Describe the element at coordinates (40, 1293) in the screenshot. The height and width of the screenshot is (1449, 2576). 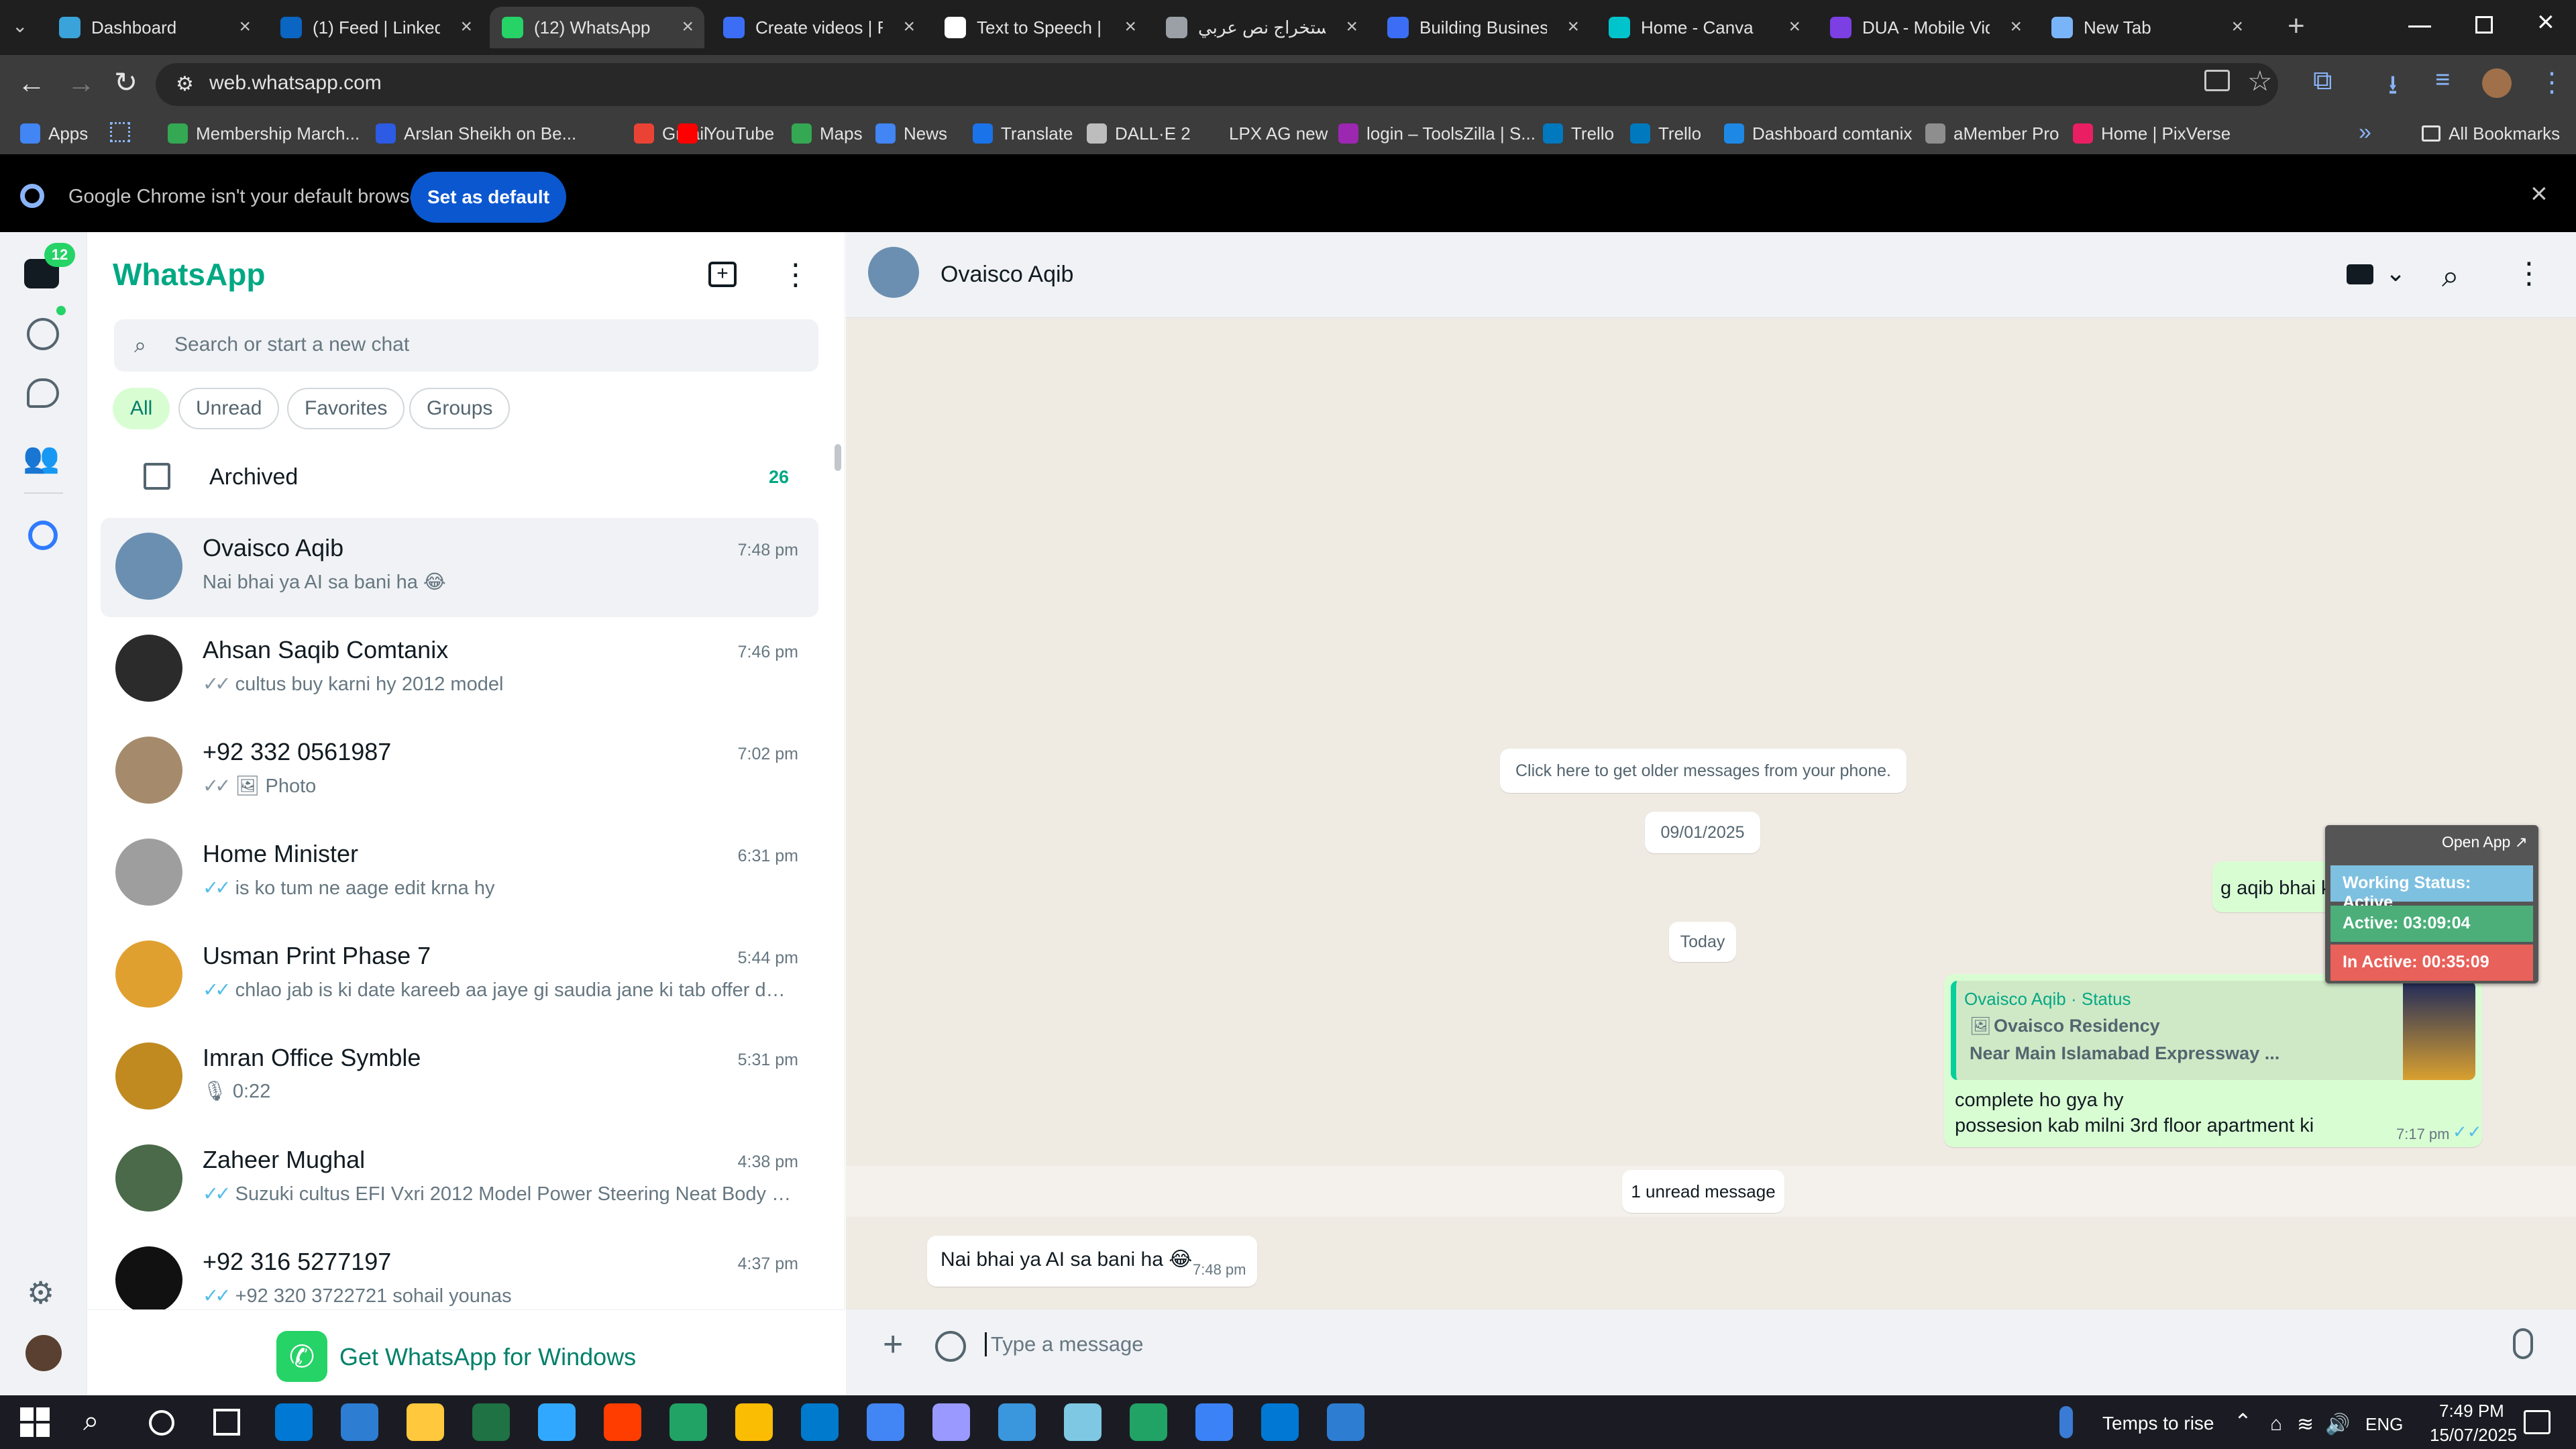
I see `settings-icon: ⚙` at that location.